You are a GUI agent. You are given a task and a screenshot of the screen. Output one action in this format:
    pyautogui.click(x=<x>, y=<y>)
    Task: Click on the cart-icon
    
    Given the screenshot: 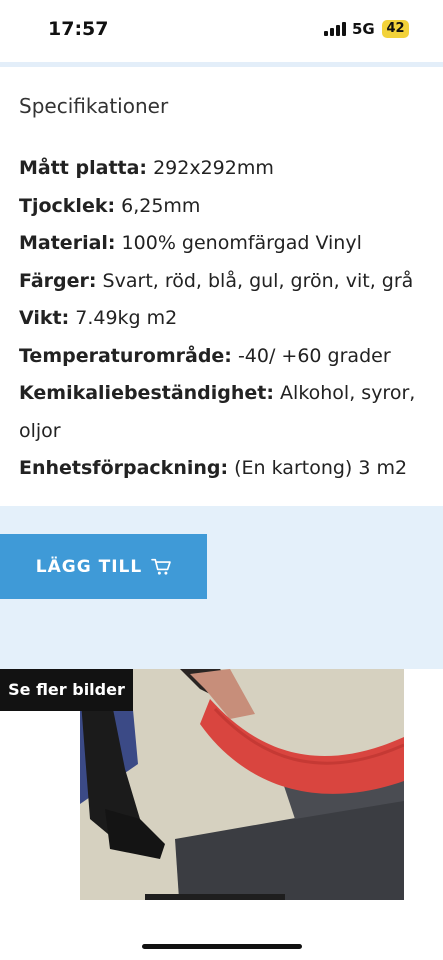 What is the action you would take?
    pyautogui.click(x=161, y=566)
    